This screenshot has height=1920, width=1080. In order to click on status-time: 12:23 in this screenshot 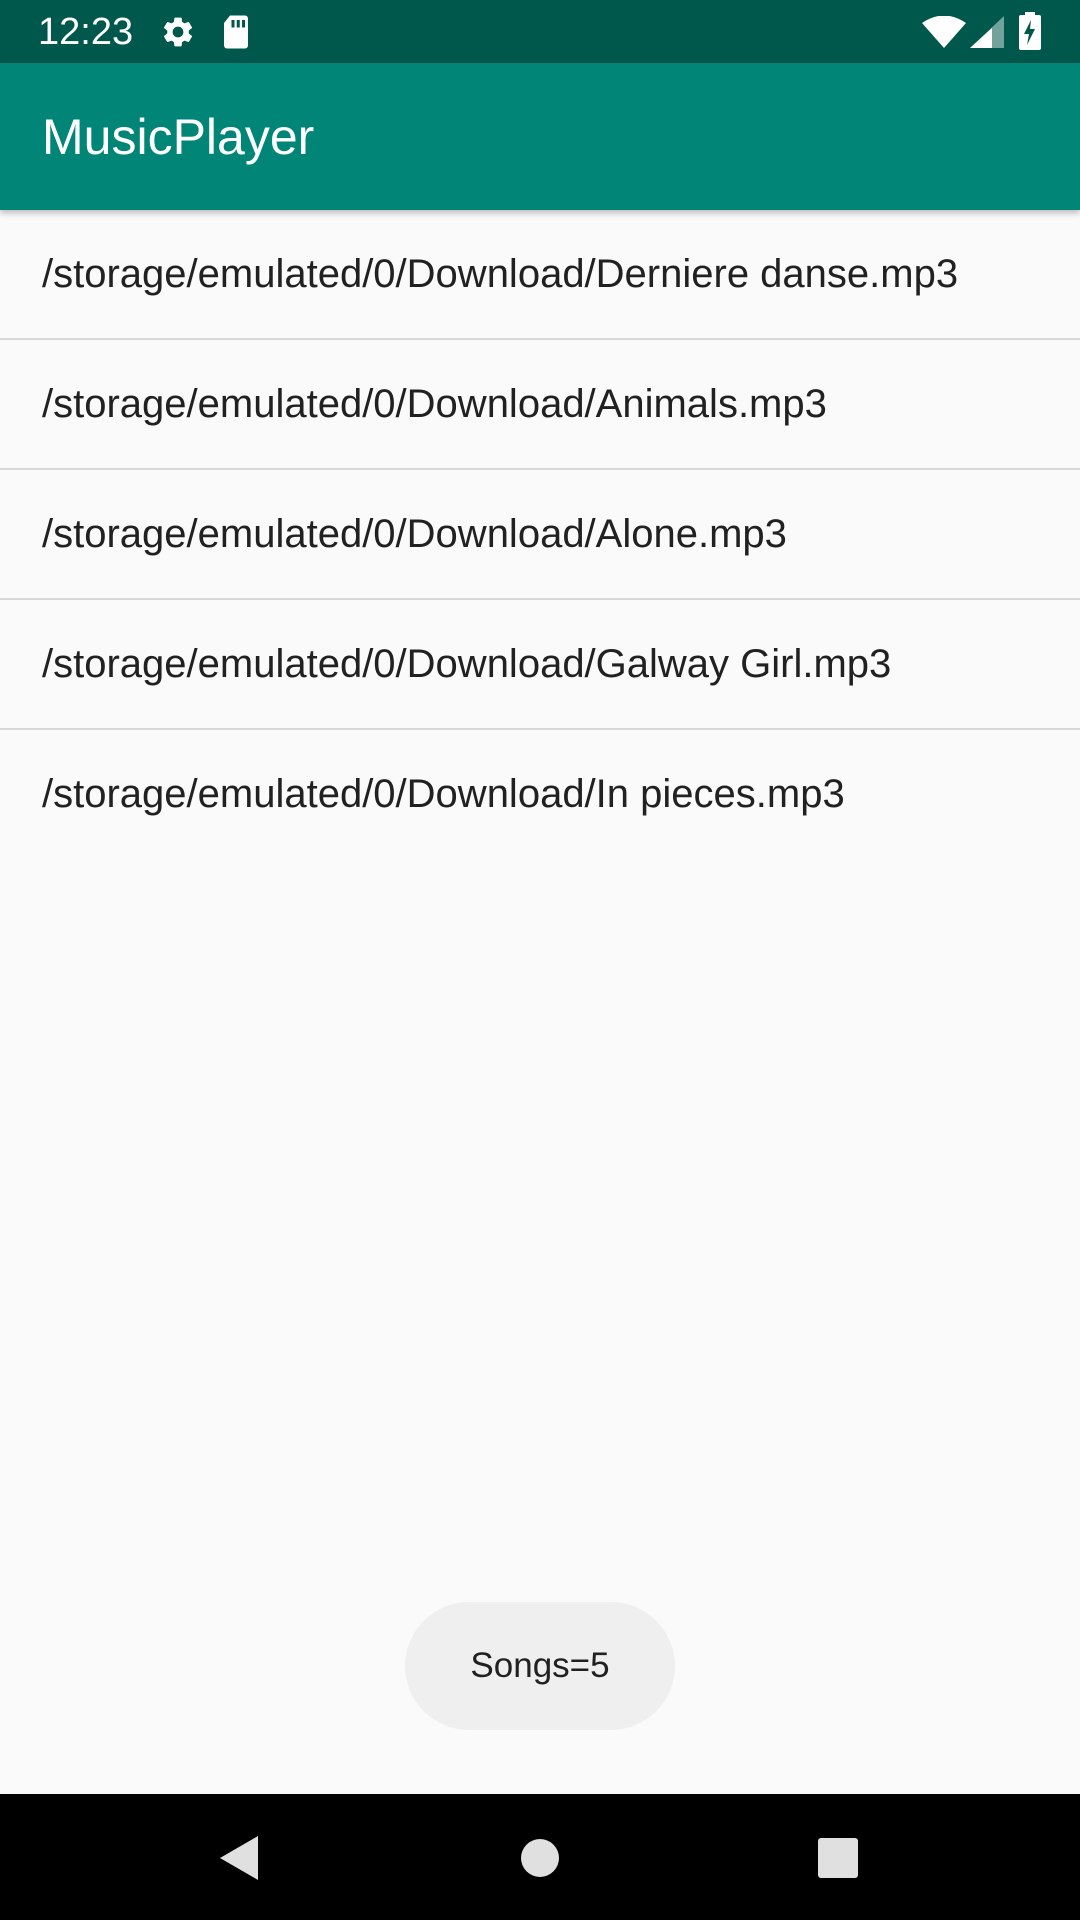, I will do `click(86, 32)`.